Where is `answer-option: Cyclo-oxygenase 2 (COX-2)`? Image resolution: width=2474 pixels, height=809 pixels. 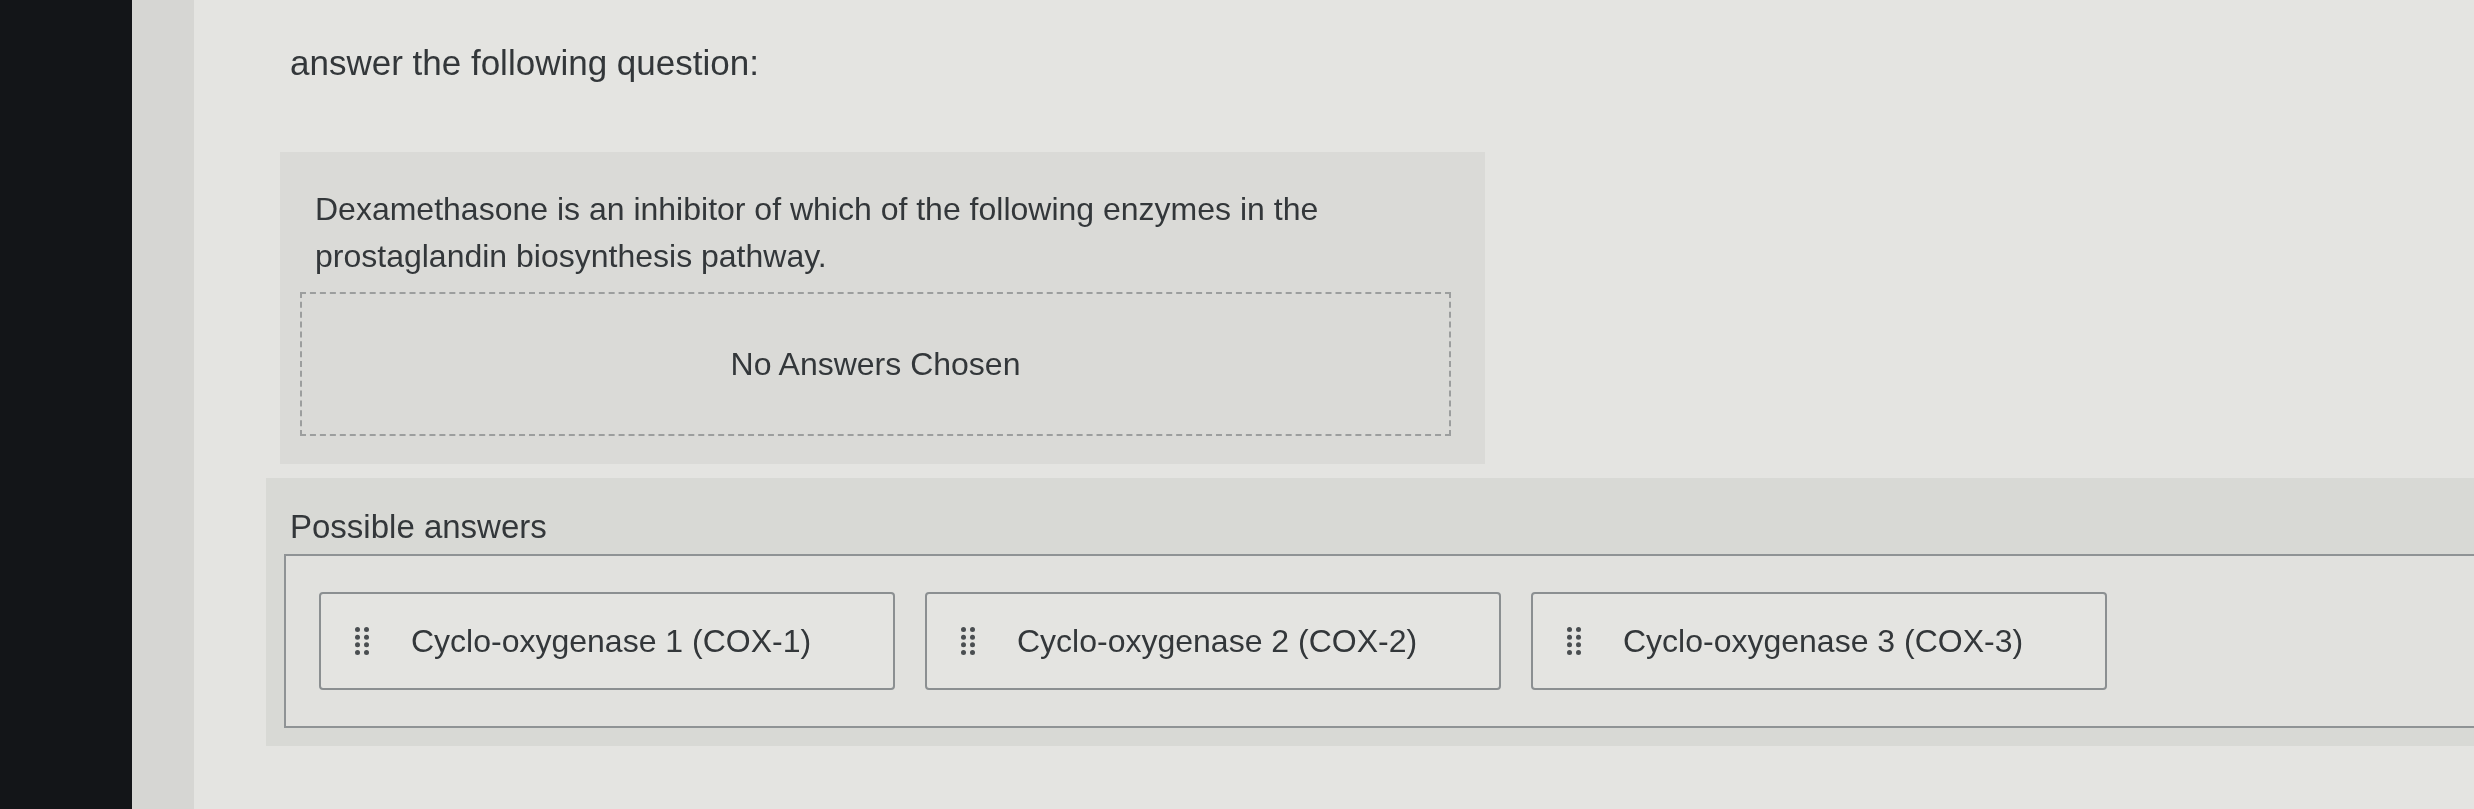
answer-option: Cyclo-oxygenase 2 (COX-2) is located at coordinates (1213, 641).